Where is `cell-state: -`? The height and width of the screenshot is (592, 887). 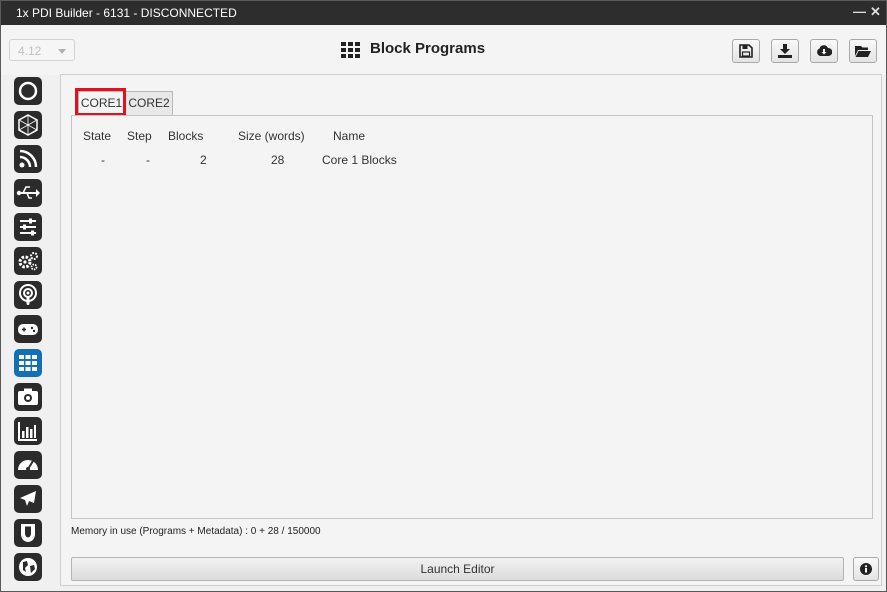
cell-state: - is located at coordinates (103, 160).